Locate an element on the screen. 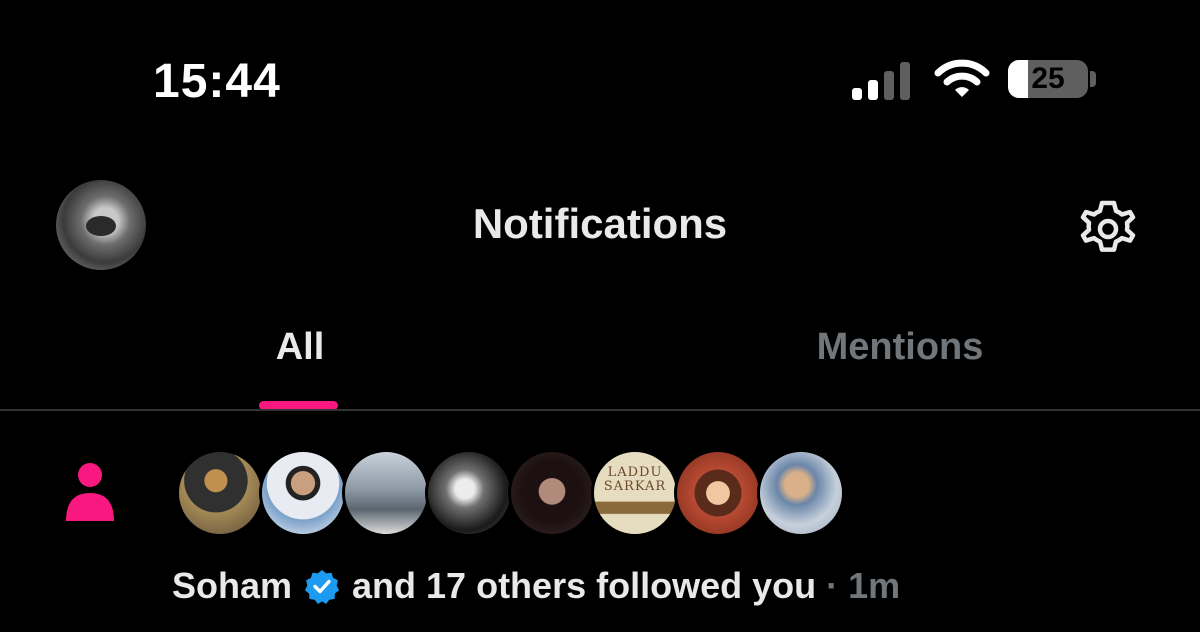 The image size is (1200, 632). user-name: Soham is located at coordinates (232, 586).